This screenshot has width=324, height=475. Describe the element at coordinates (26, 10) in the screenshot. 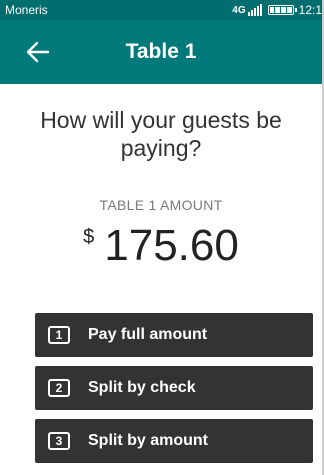

I see `carrier-name: Moneris` at that location.